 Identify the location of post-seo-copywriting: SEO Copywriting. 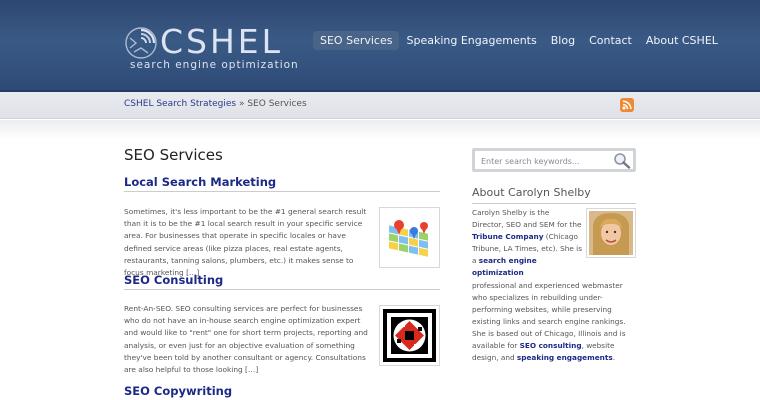
(282, 392).